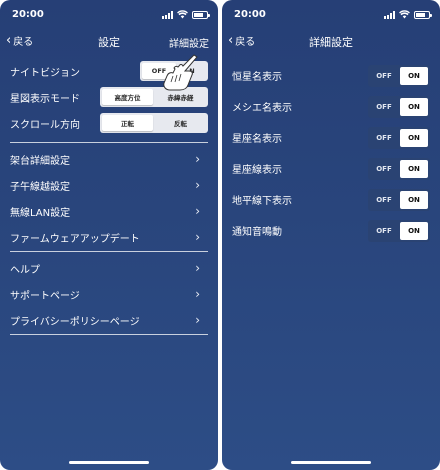 The width and height of the screenshot is (440, 470). I want to click on constellation-name-toggle: OFF ON, so click(399, 137).